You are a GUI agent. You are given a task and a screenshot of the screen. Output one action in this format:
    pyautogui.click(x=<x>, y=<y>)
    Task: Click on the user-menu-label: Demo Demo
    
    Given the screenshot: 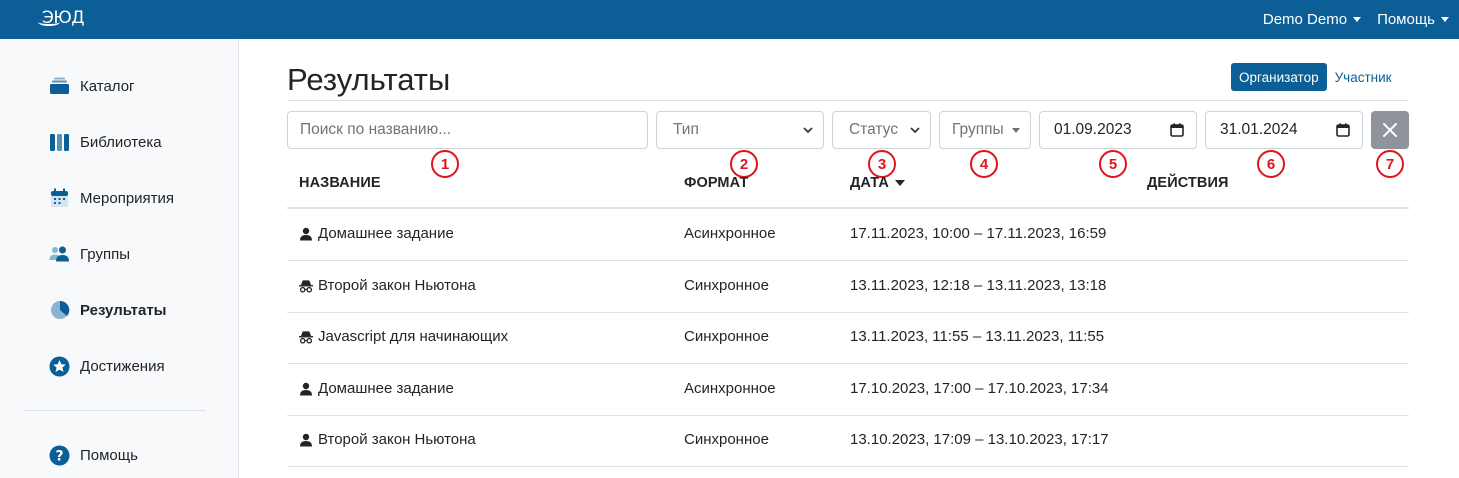 What is the action you would take?
    pyautogui.click(x=1305, y=19)
    